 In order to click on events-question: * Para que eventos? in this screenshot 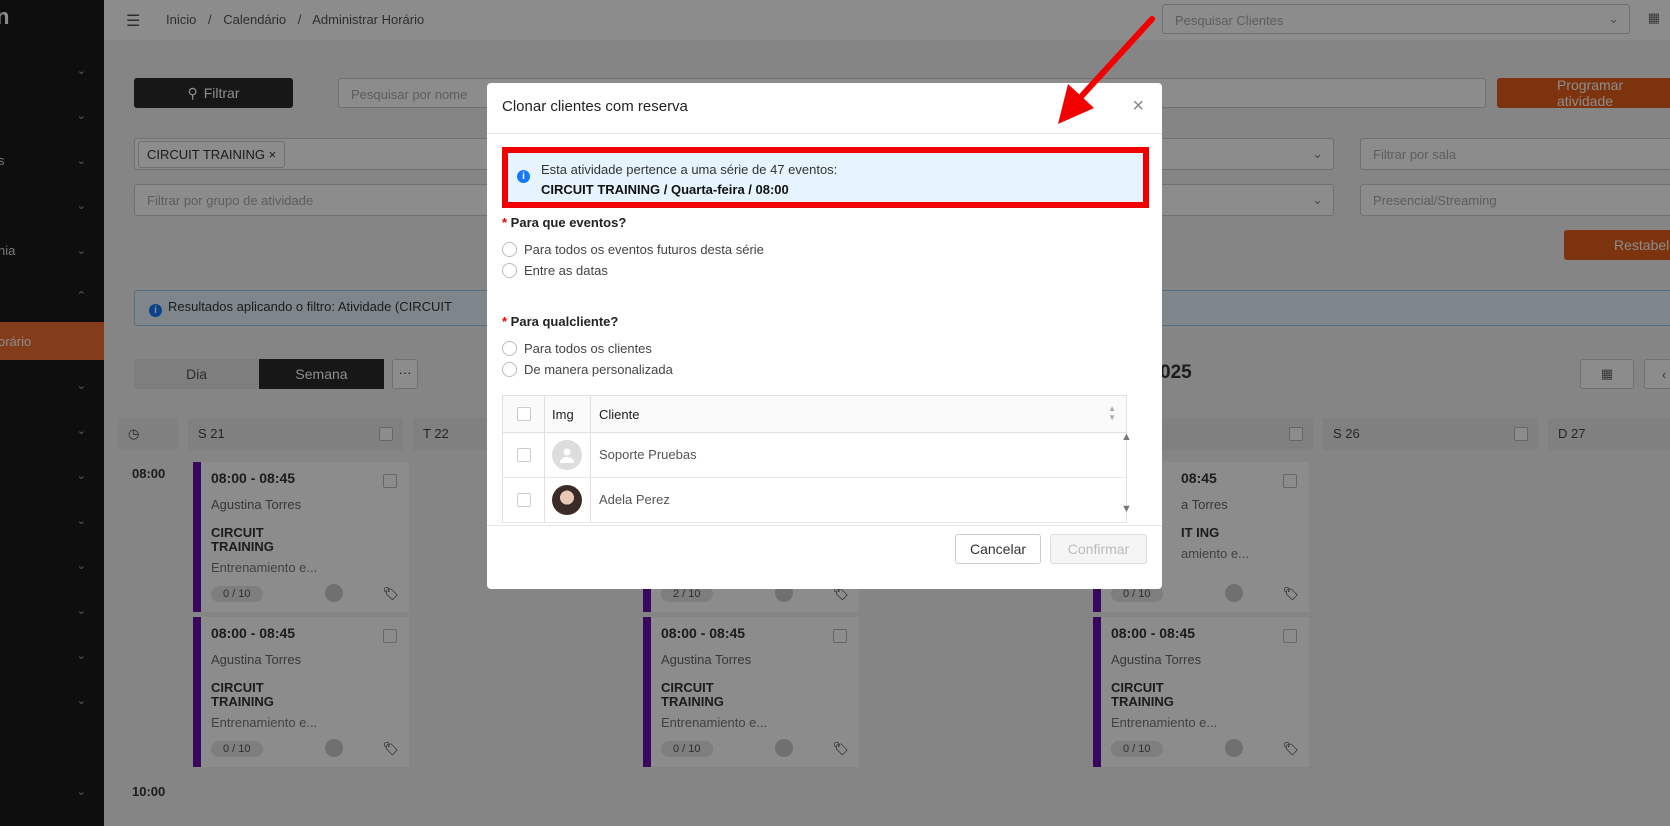, I will do `click(564, 222)`.